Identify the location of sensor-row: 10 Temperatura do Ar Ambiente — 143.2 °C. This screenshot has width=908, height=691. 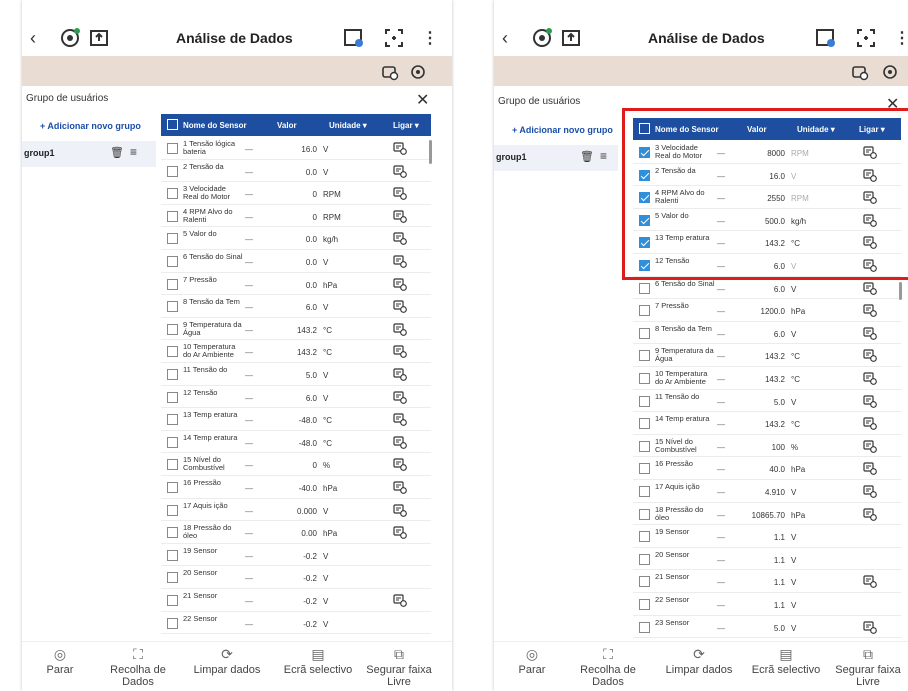
(296, 351).